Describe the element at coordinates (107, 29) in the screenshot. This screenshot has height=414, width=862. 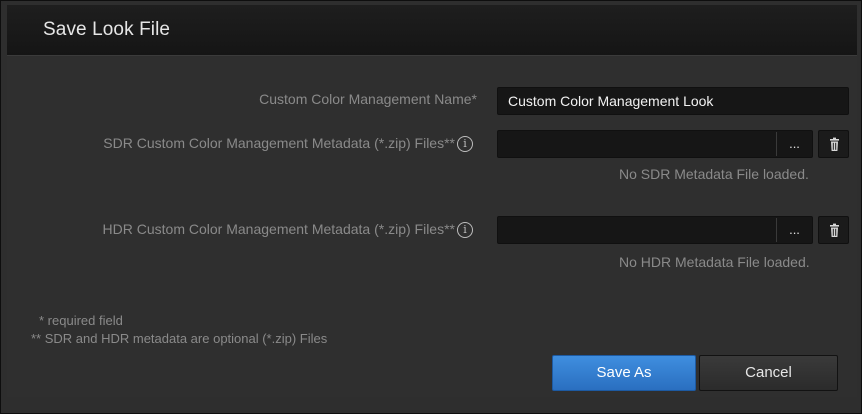
I see `dialog-title: Save Look File` at that location.